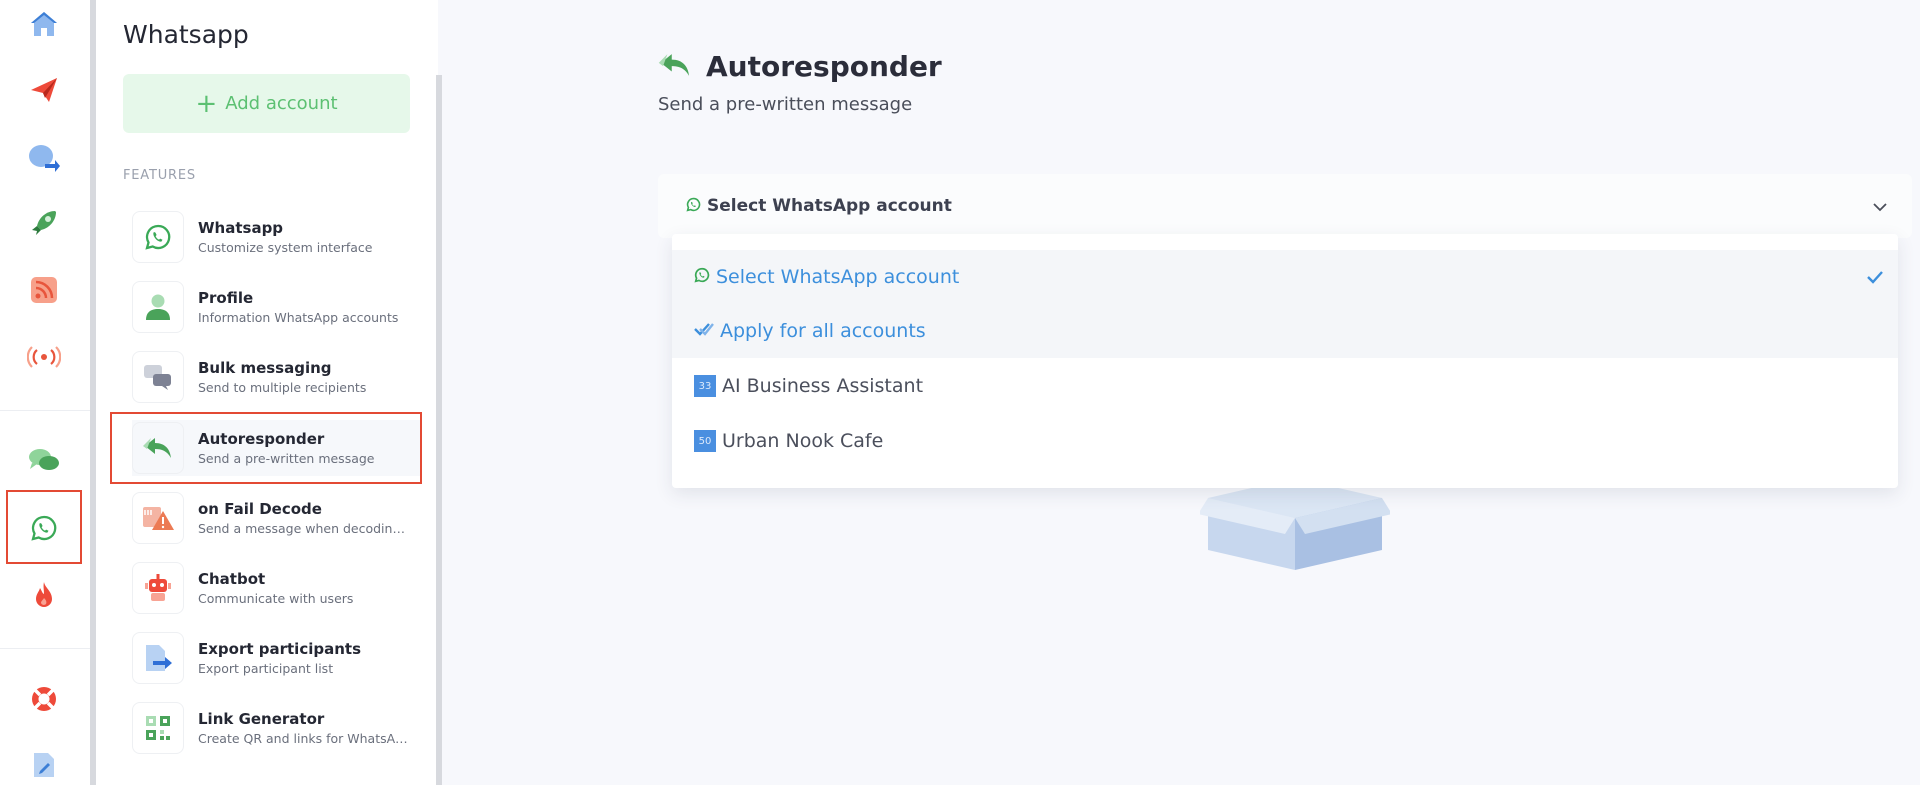  Describe the element at coordinates (1285, 331) in the screenshot. I see `option-apply-all-accounts: Apply for all accounts` at that location.